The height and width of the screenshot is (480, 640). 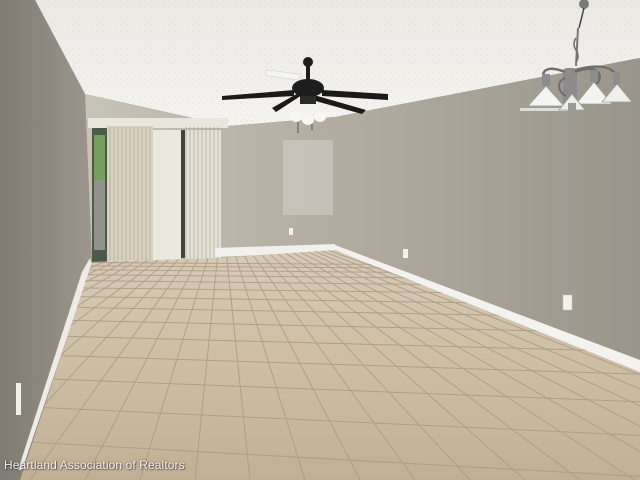 What do you see at coordinates (158, 190) in the screenshot?
I see `vertical-blinds-icon` at bounding box center [158, 190].